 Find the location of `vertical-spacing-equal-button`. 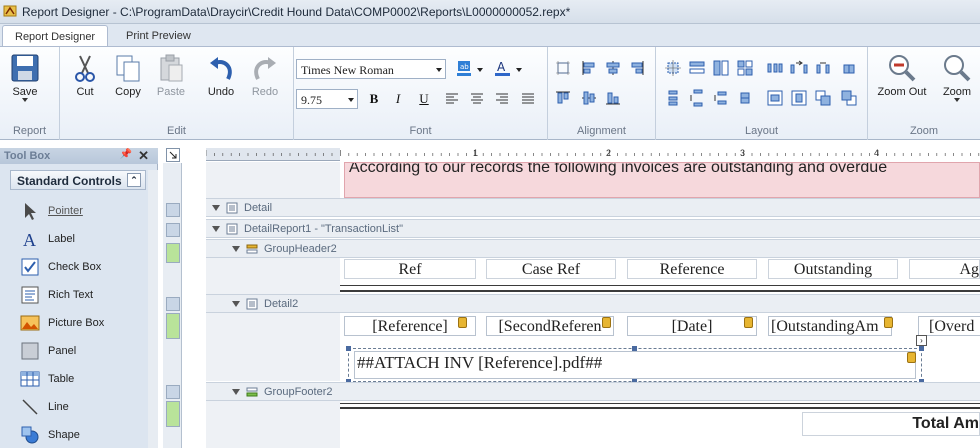

vertical-spacing-equal-button is located at coordinates (673, 98).